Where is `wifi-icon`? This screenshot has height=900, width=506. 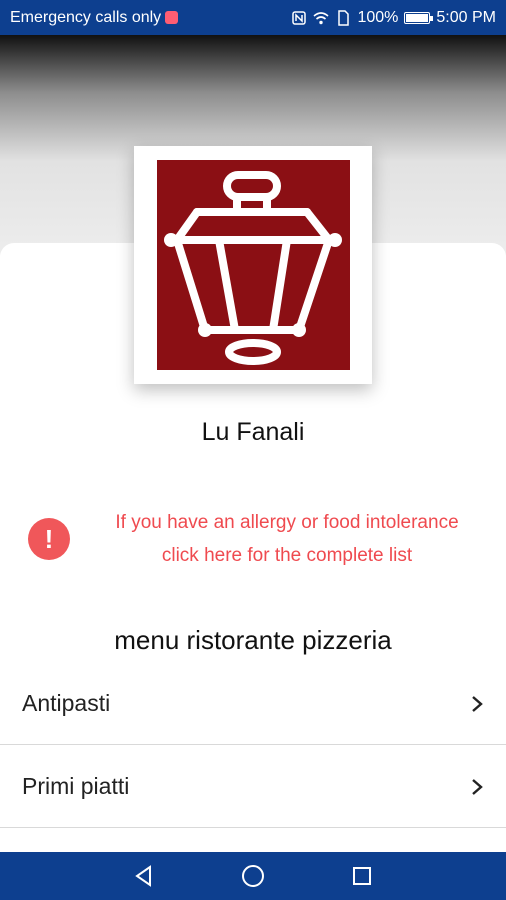
wifi-icon is located at coordinates (321, 17).